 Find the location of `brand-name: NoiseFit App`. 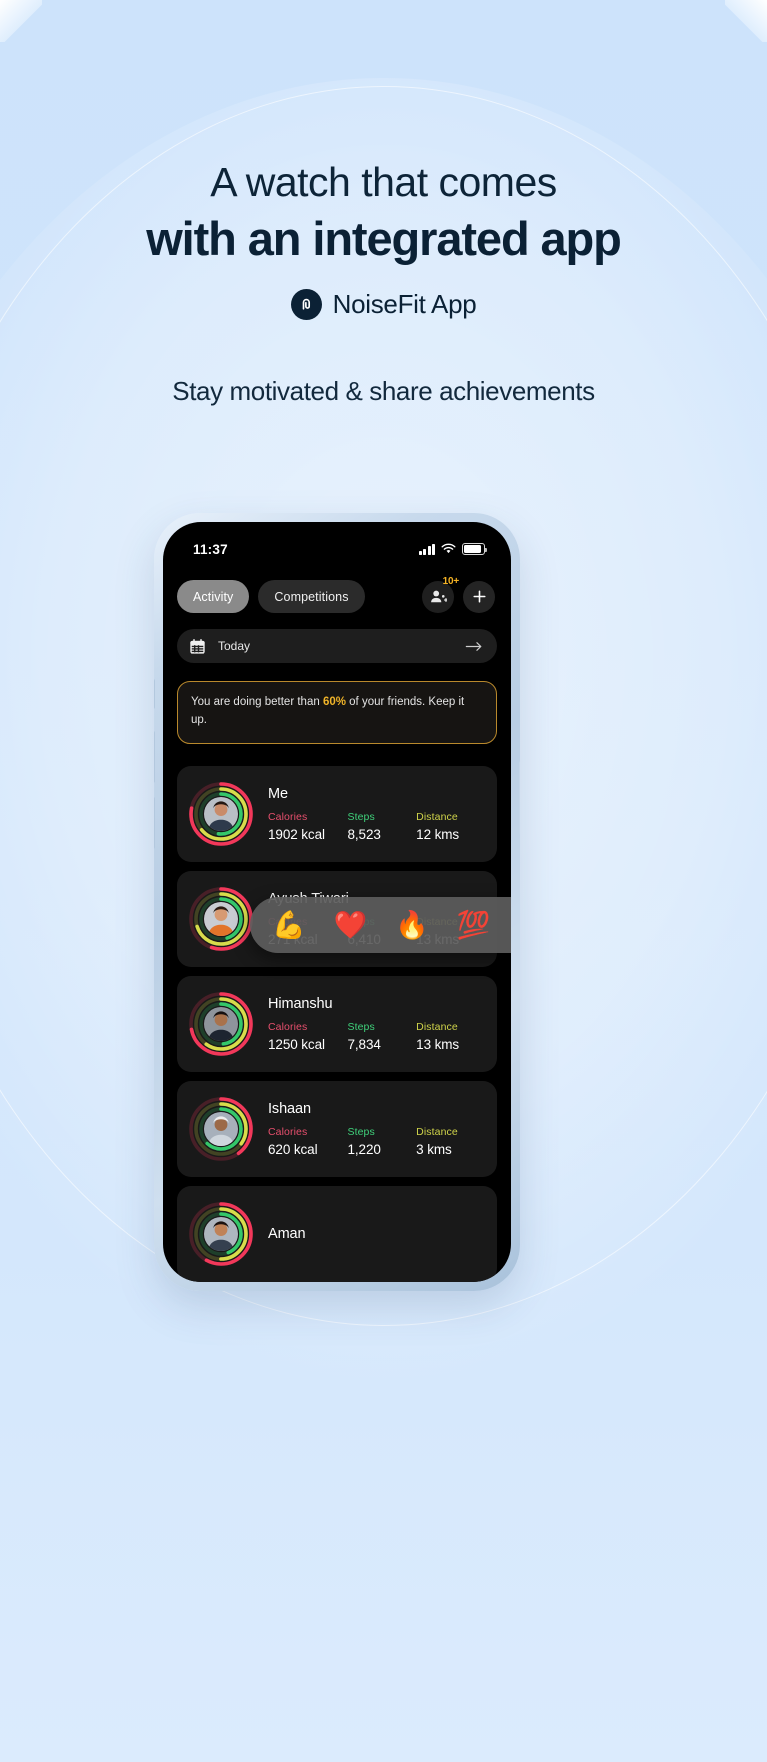

brand-name: NoiseFit App is located at coordinates (404, 304).